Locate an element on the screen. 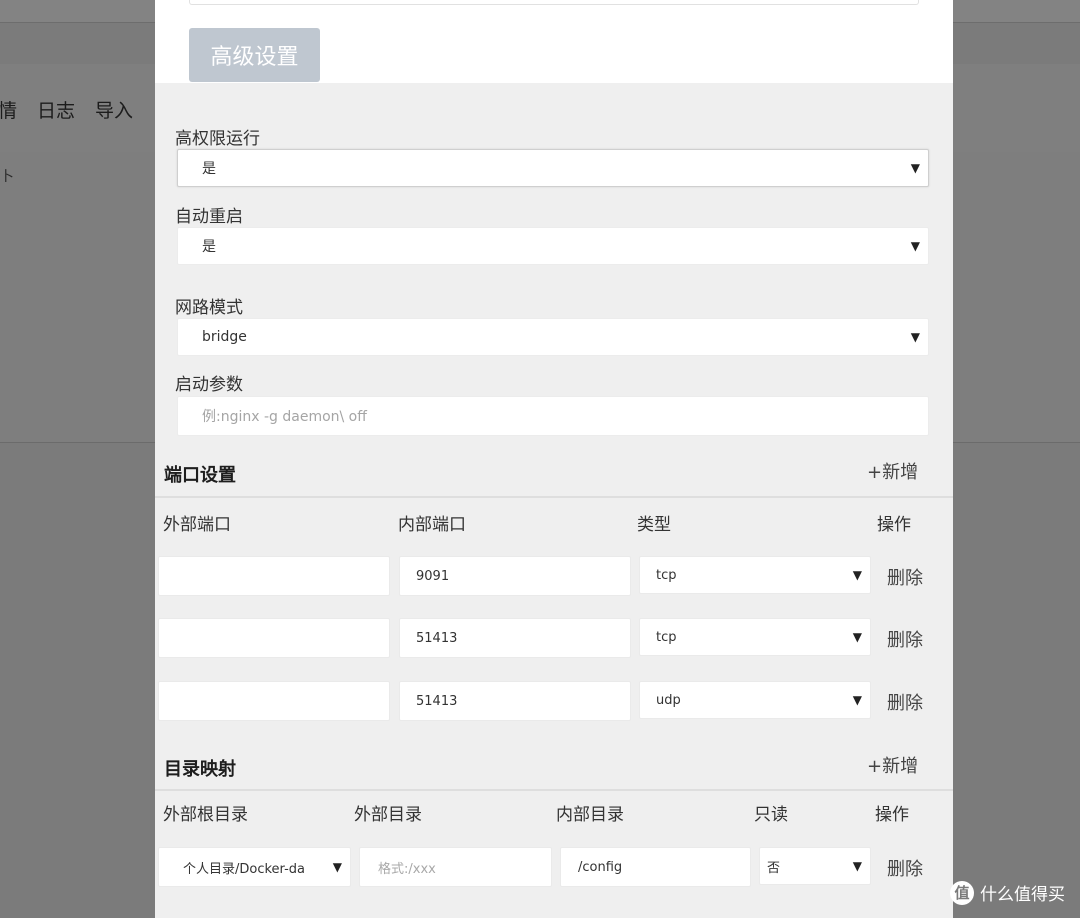 This screenshot has height=918, width=1080. start-params-input: 例:nginx -g daemon\ off is located at coordinates (553, 416).